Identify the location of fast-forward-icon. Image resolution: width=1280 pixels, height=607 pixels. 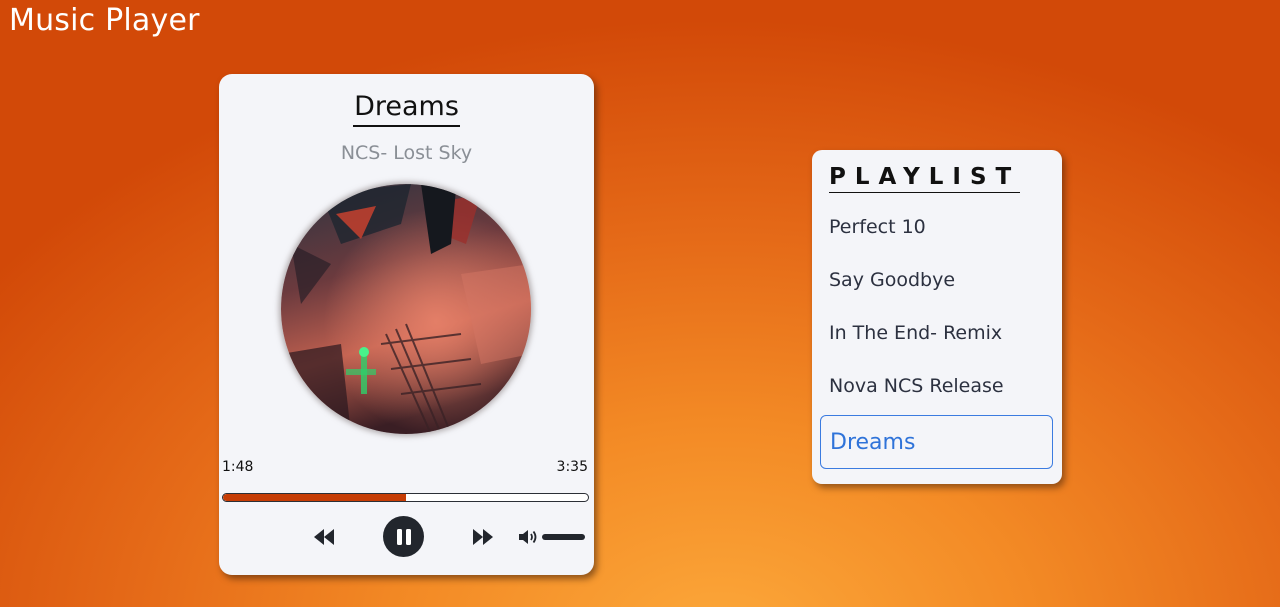
(483, 537).